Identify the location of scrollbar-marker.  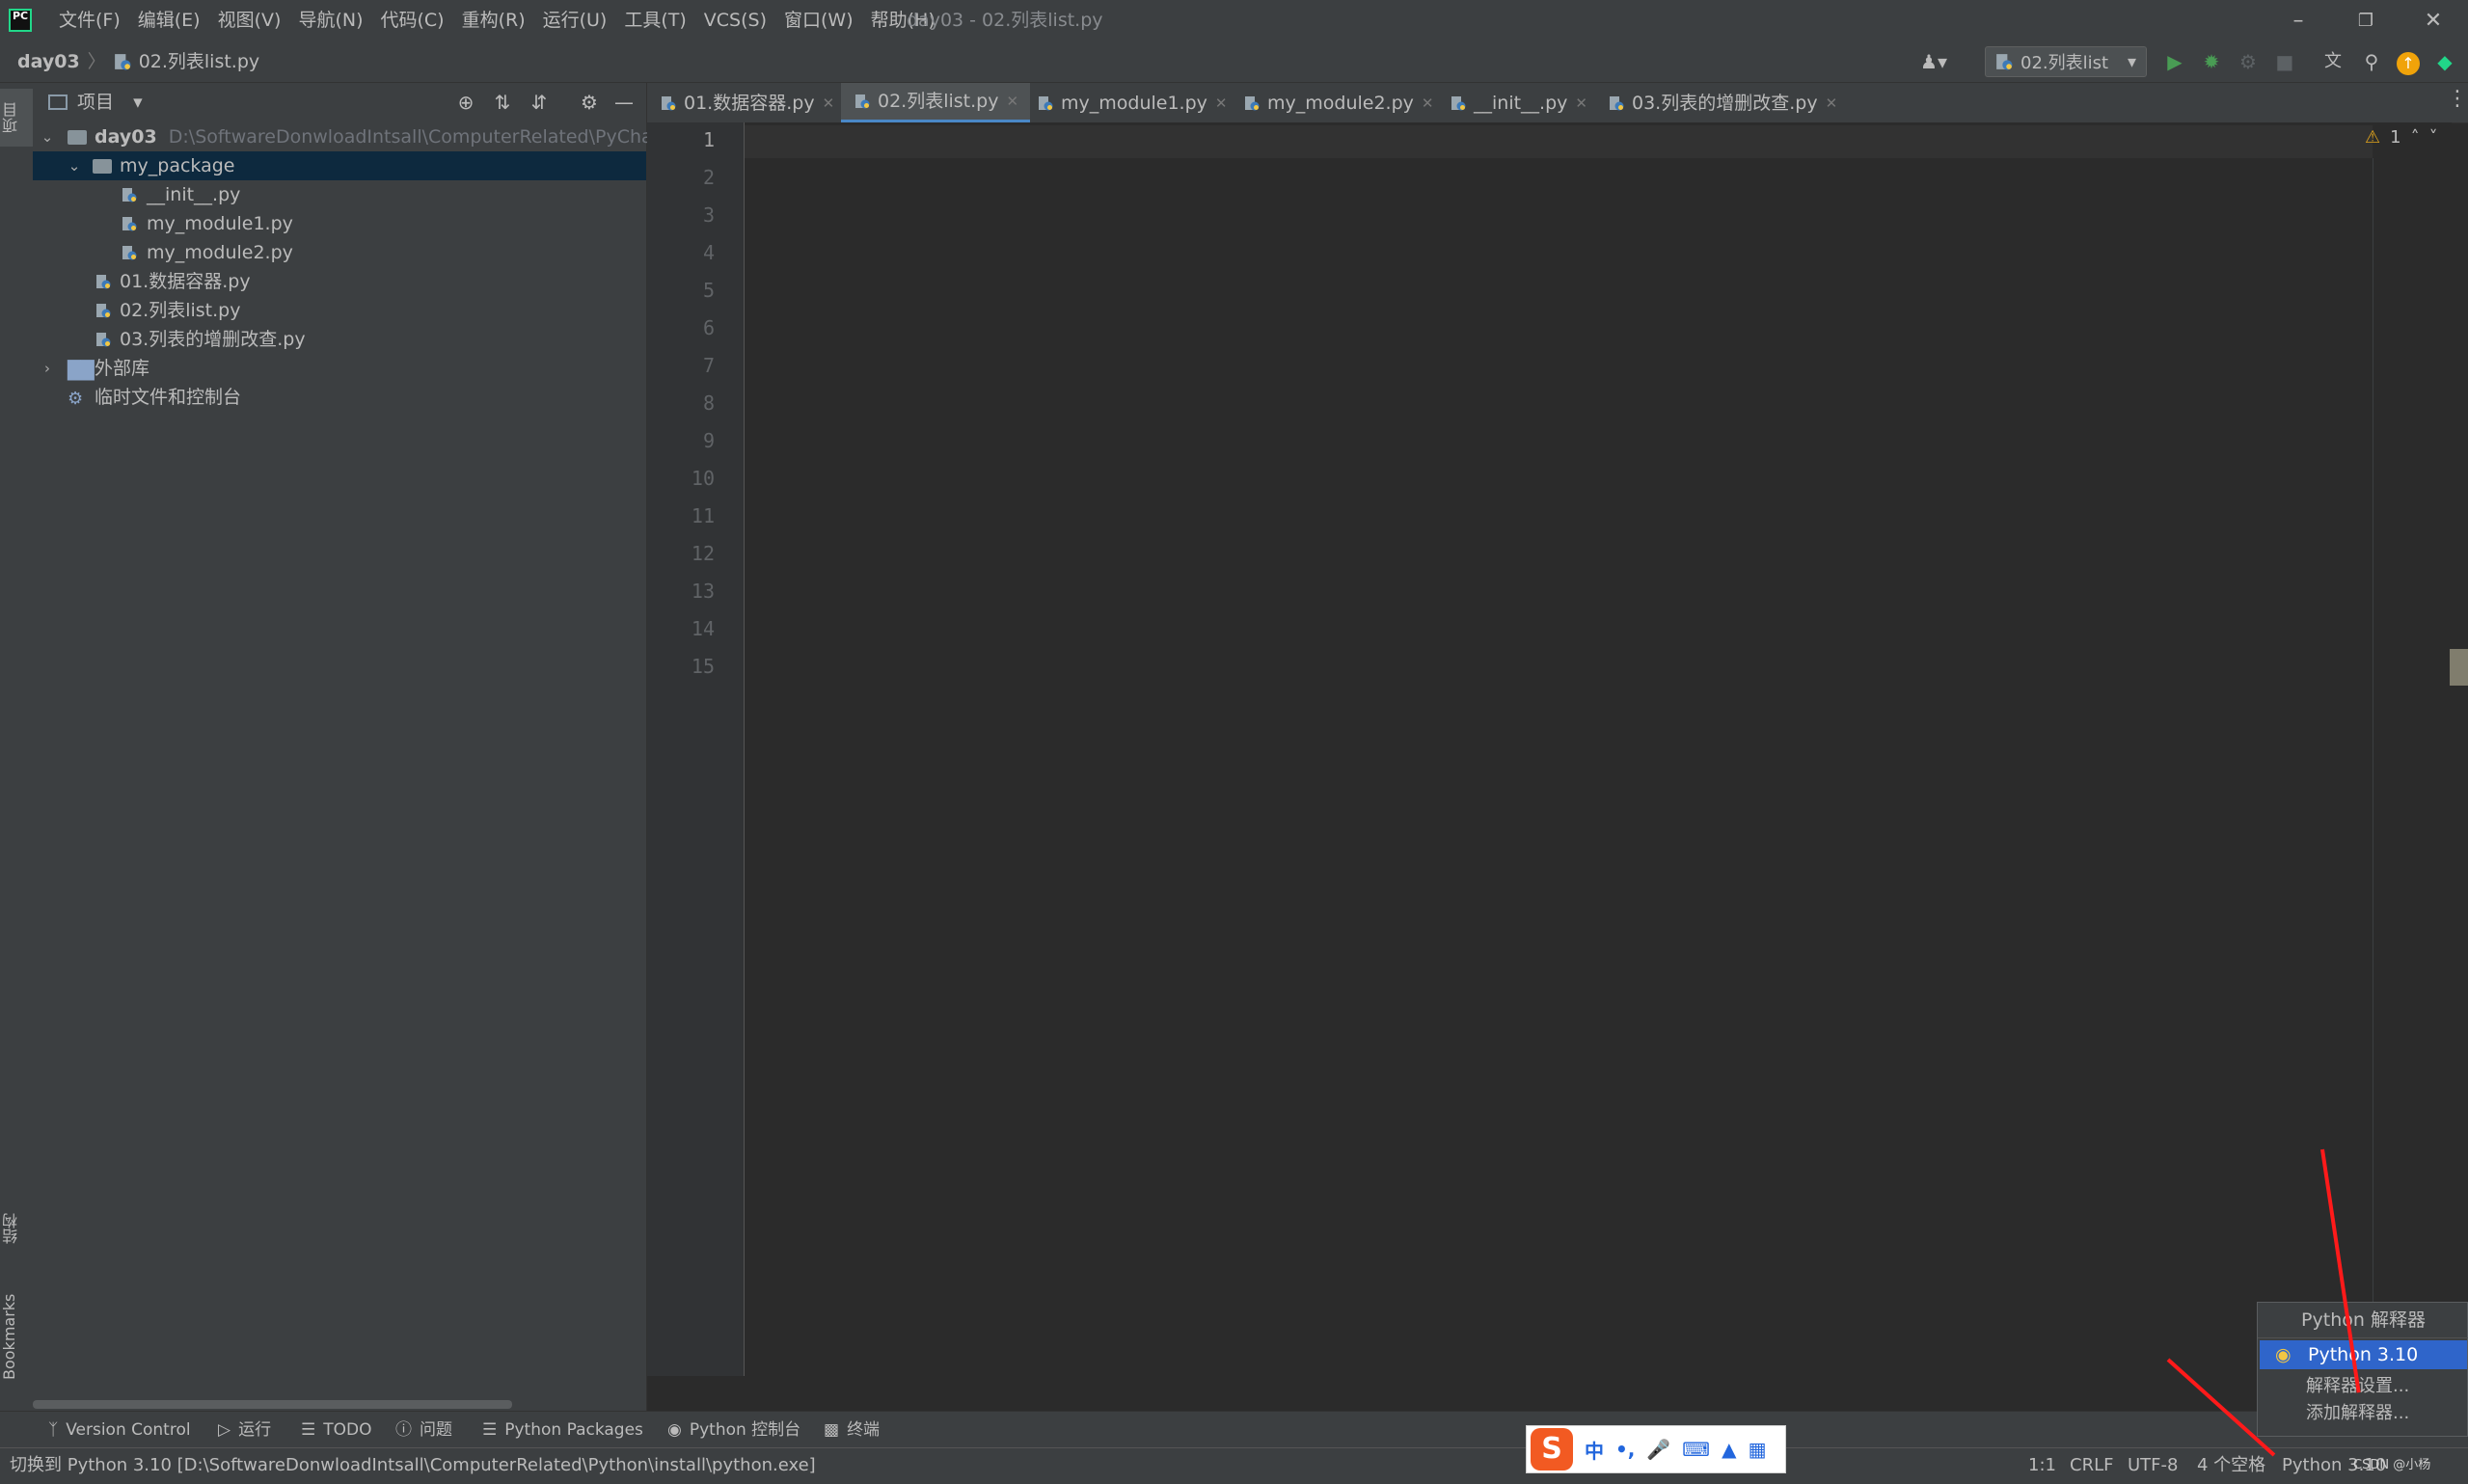
(2459, 667).